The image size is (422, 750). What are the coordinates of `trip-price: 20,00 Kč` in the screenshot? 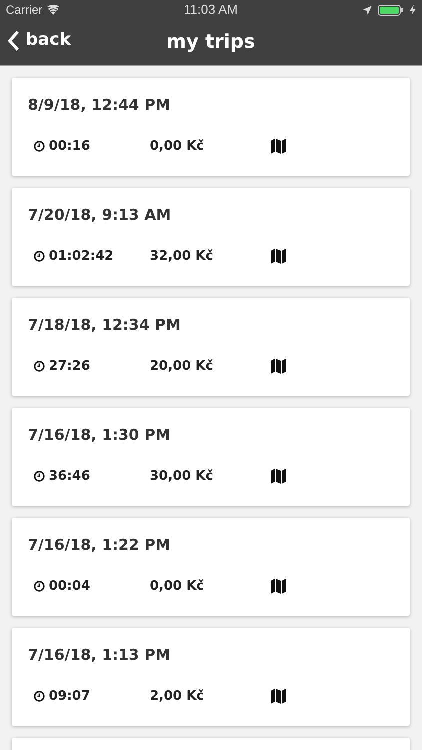 It's located at (182, 367).